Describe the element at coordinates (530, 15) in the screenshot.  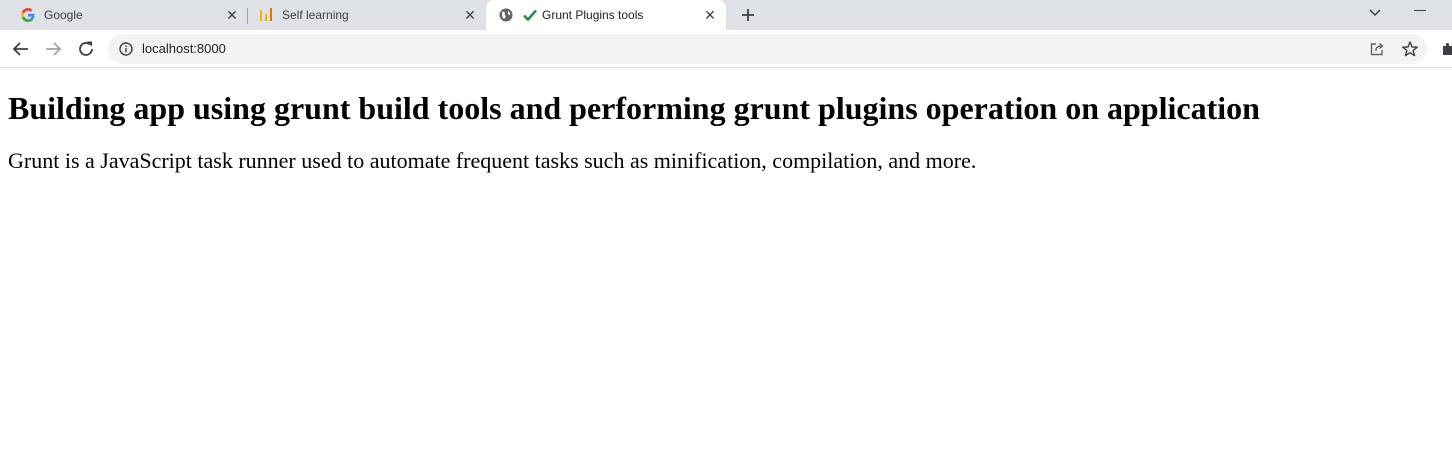
I see `checkmark-icon` at that location.